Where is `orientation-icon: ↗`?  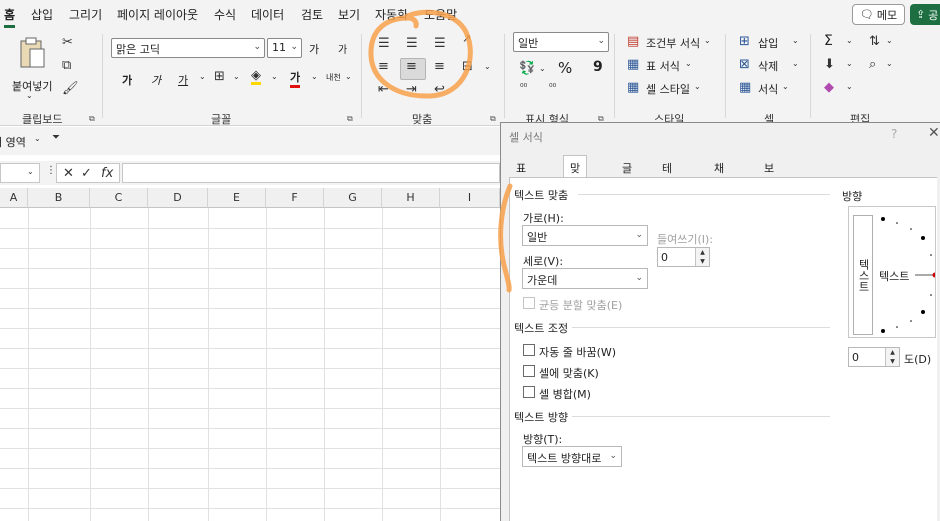 orientation-icon: ↗ is located at coordinates (466, 38).